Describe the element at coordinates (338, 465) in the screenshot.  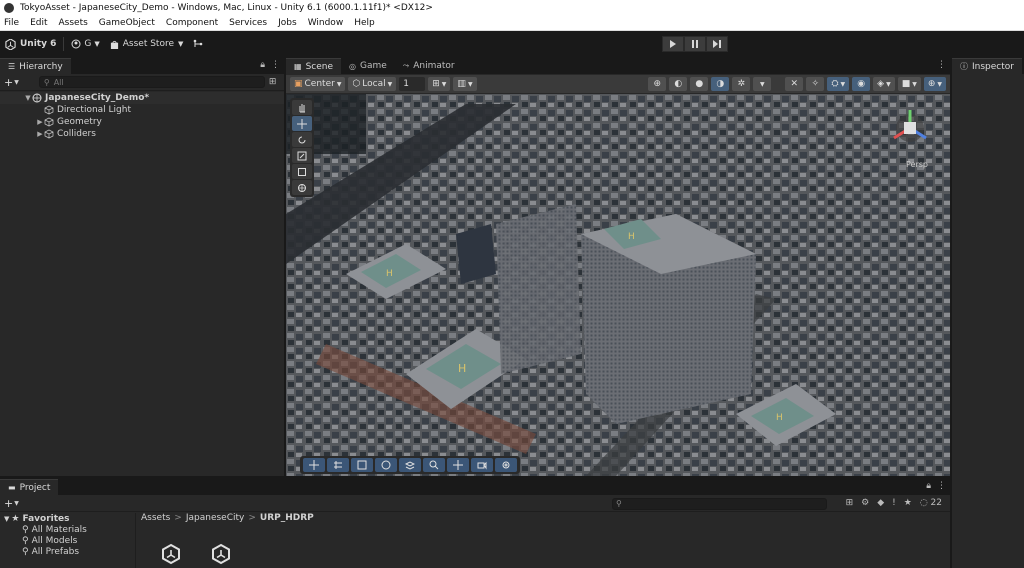
I see `overlay-grid-button` at that location.